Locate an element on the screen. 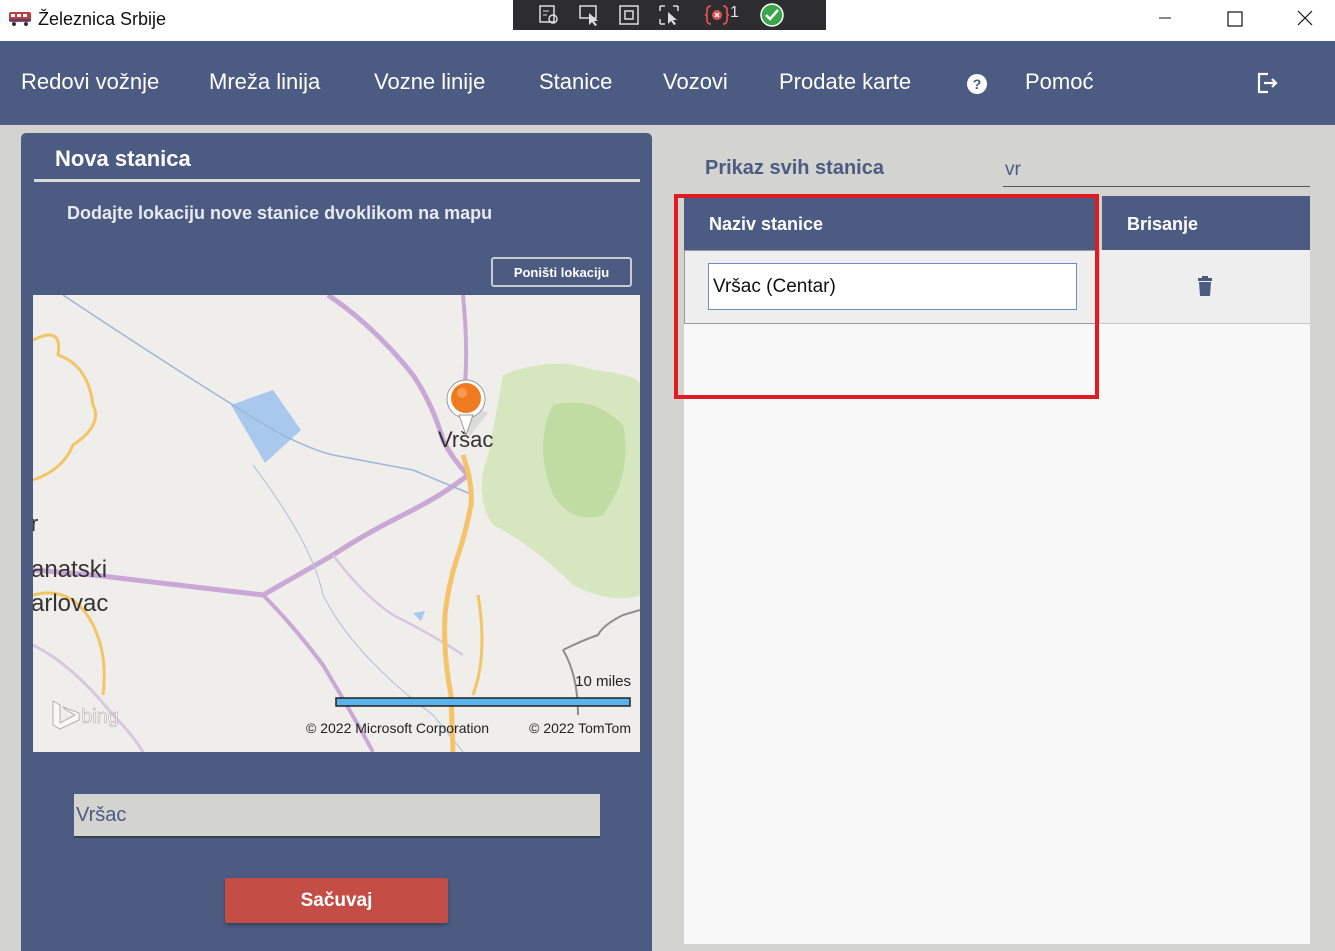 This screenshot has width=1335, height=951. nav-item-vozovi: Vozovi is located at coordinates (695, 82).